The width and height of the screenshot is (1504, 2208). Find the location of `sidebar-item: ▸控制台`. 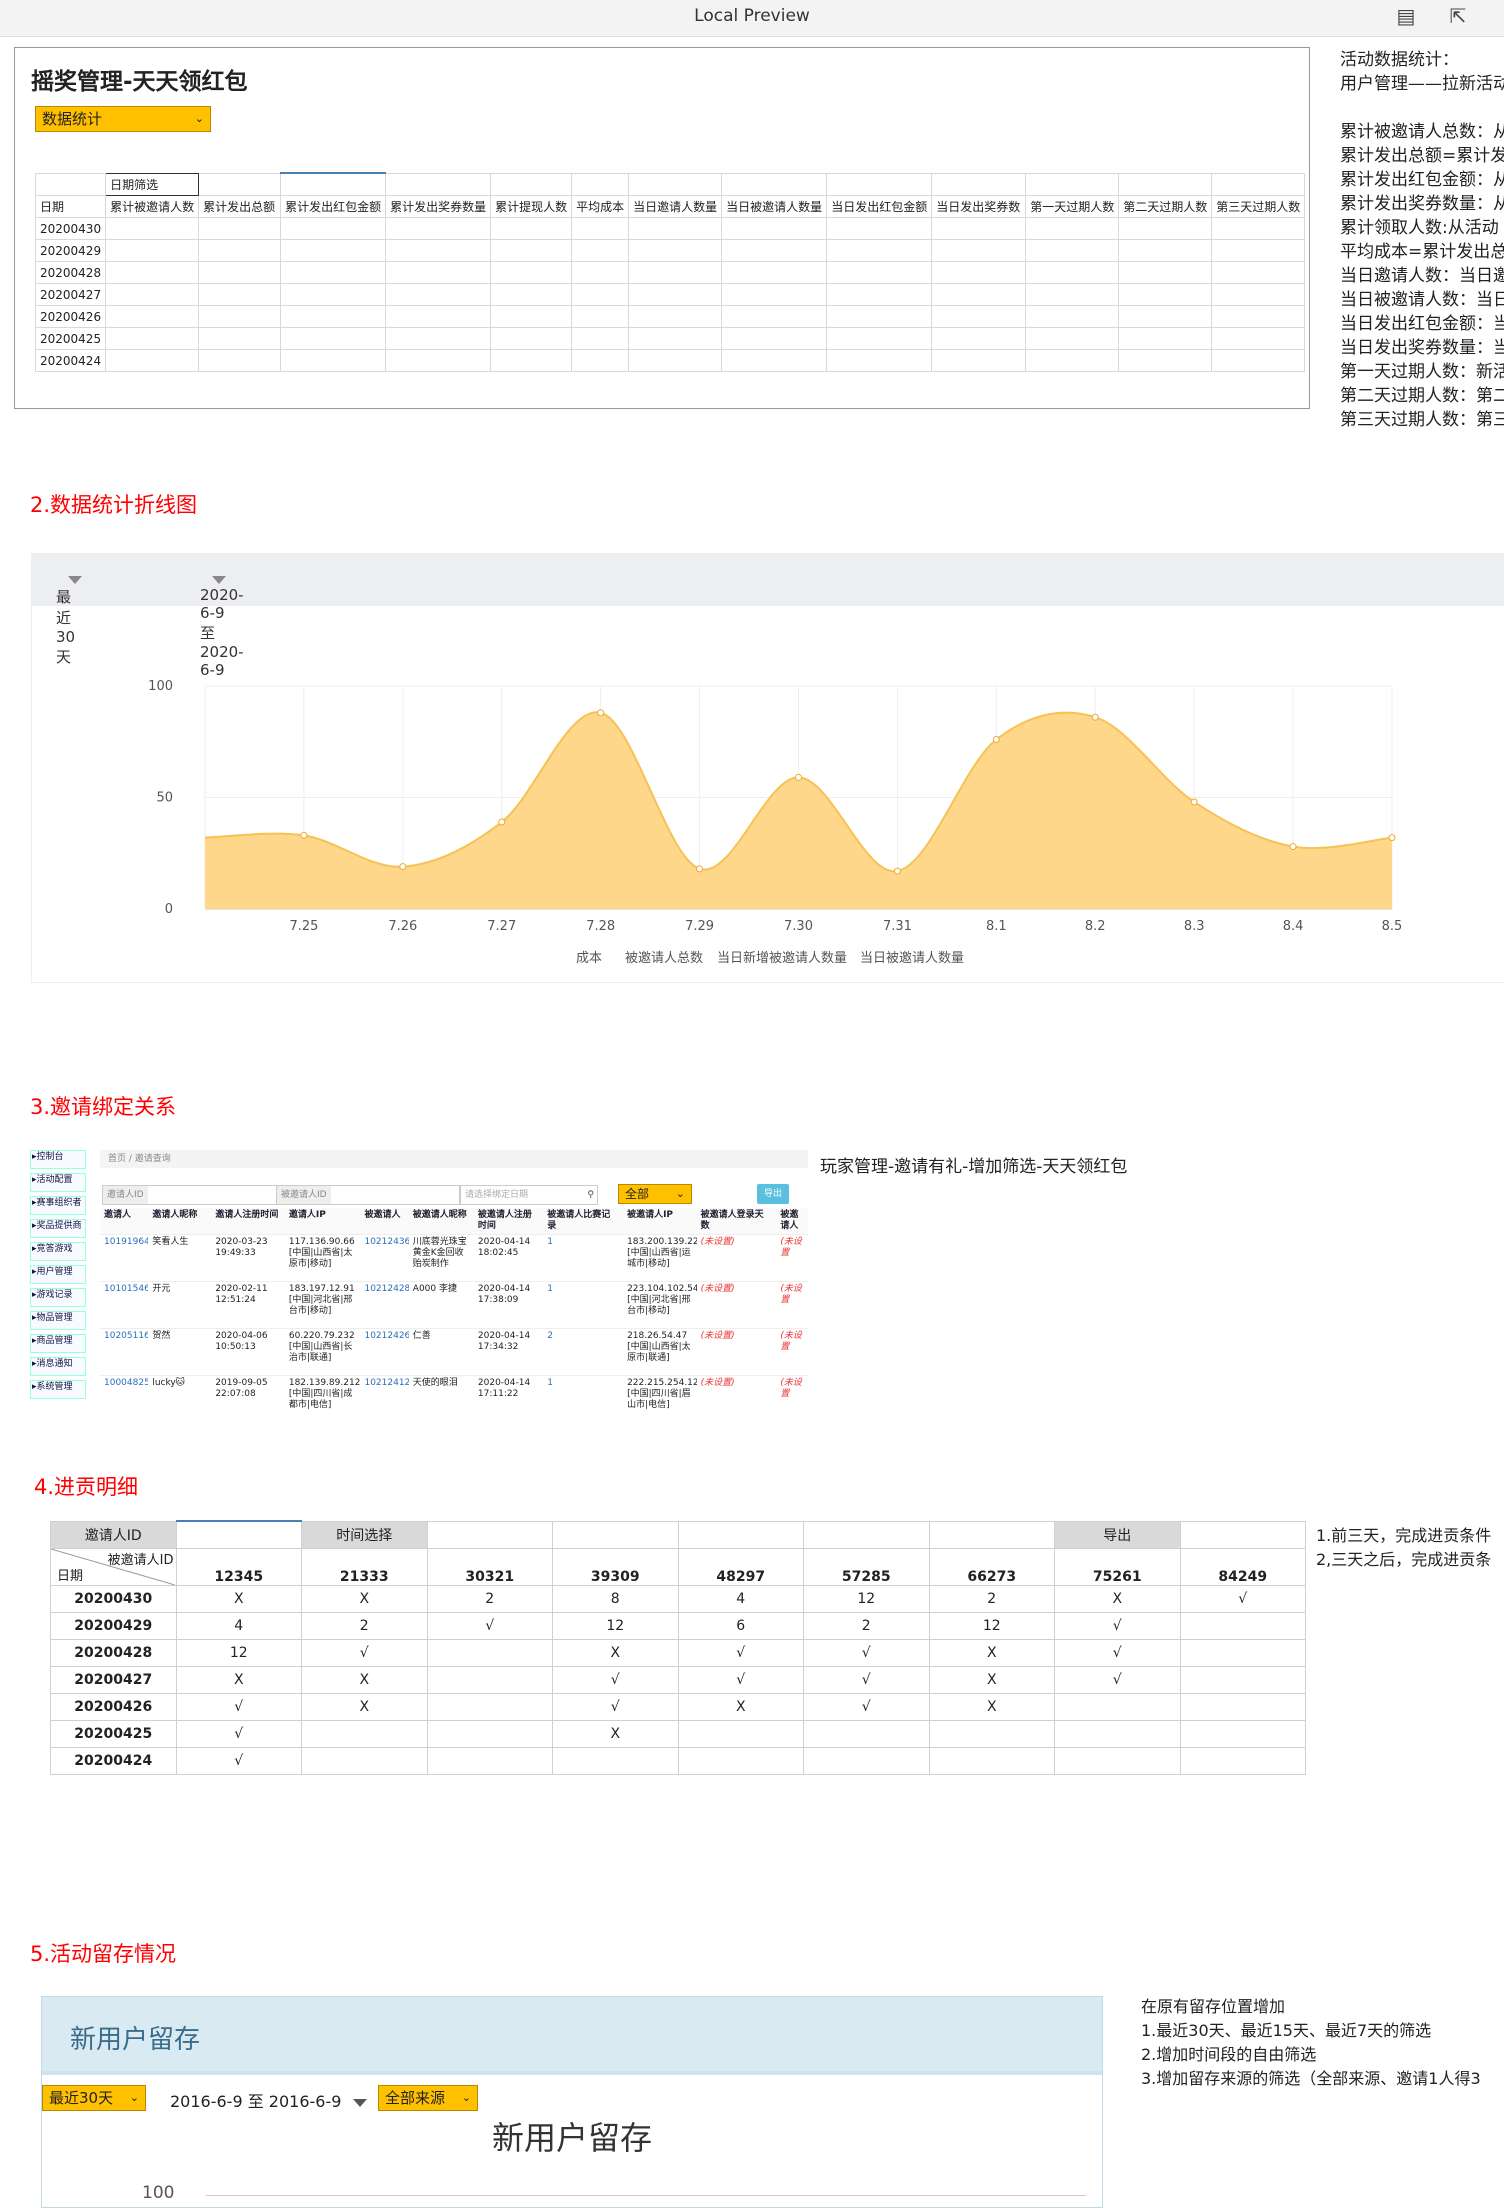

sidebar-item: ▸控制台 is located at coordinates (58, 1159).